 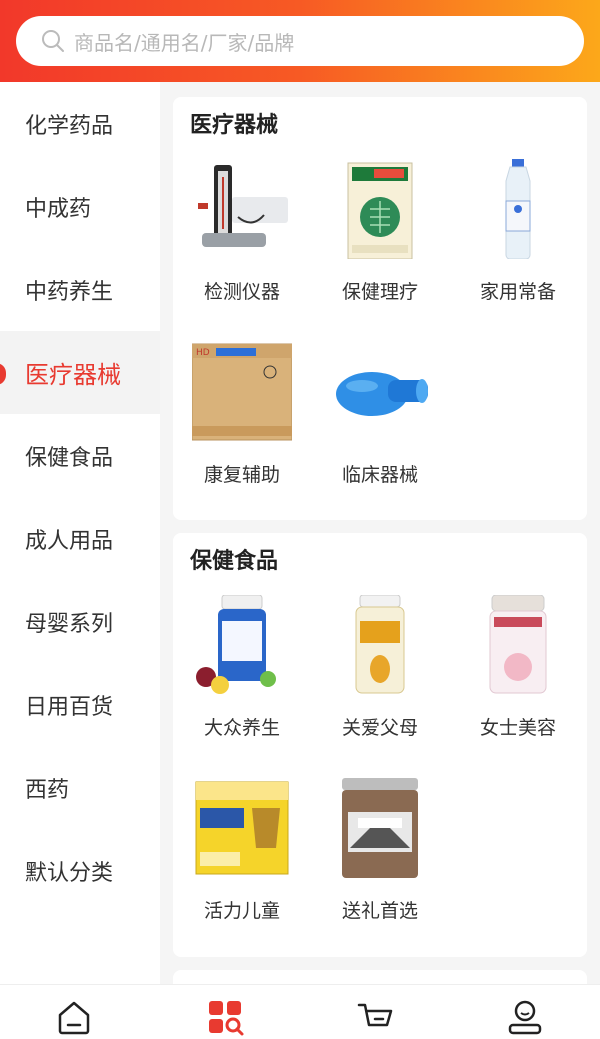 I want to click on subcategory-item: 关爱父母, so click(x=380, y=667).